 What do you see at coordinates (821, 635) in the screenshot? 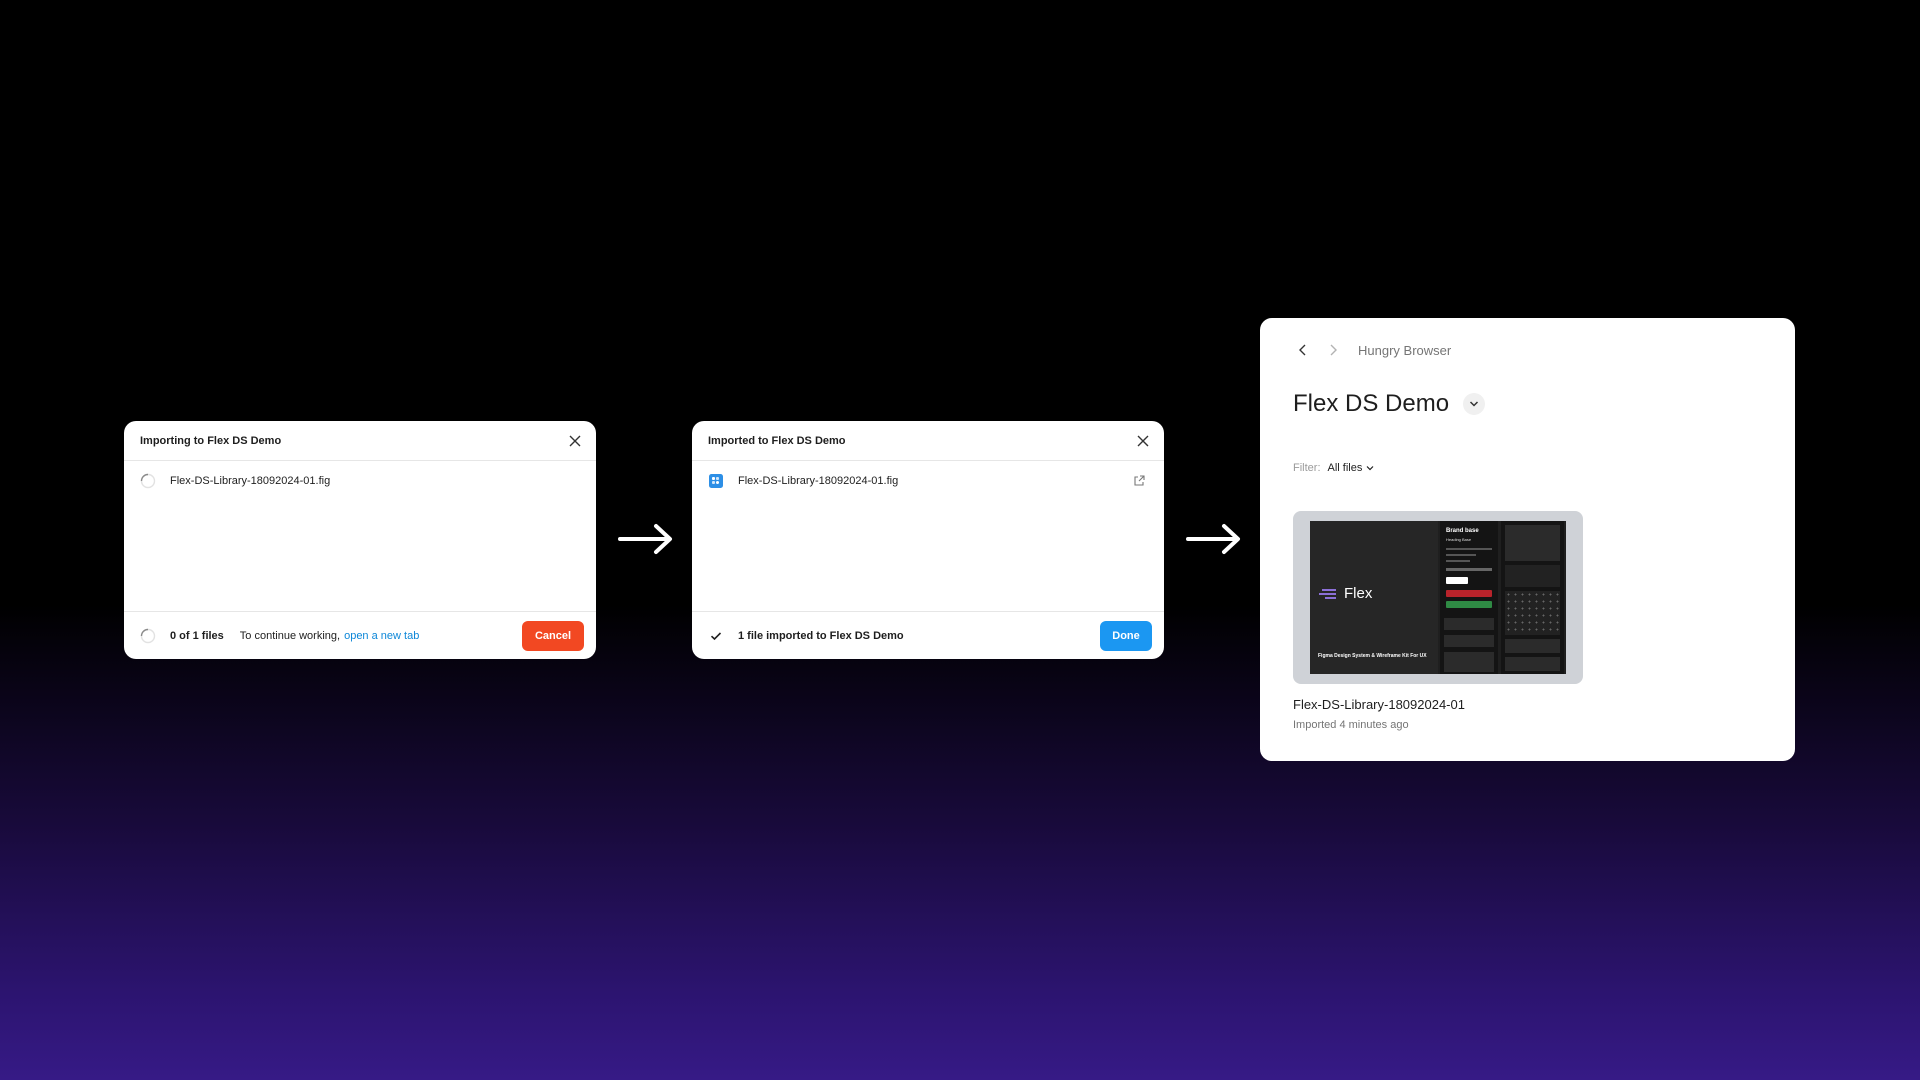
I see `import-status: 1 file imported to Flex DS Demo` at bounding box center [821, 635].